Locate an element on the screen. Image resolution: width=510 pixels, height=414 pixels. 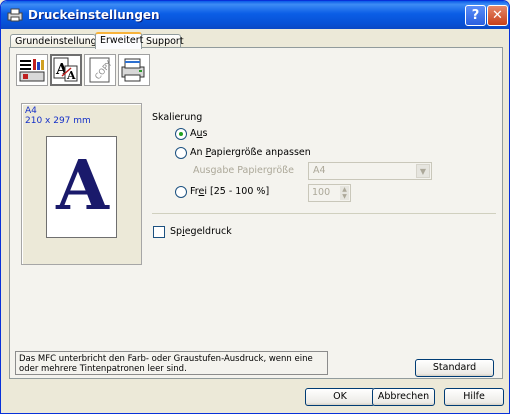
page-preview: A4 210 x 297 mm A is located at coordinates (81, 184).